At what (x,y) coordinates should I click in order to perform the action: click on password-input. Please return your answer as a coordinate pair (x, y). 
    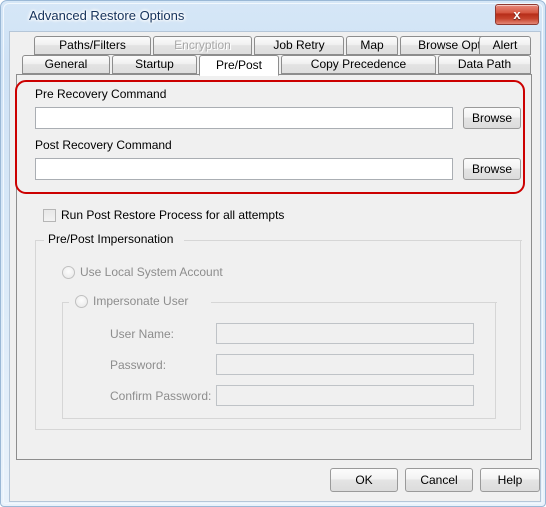
    Looking at the image, I should click on (345, 364).